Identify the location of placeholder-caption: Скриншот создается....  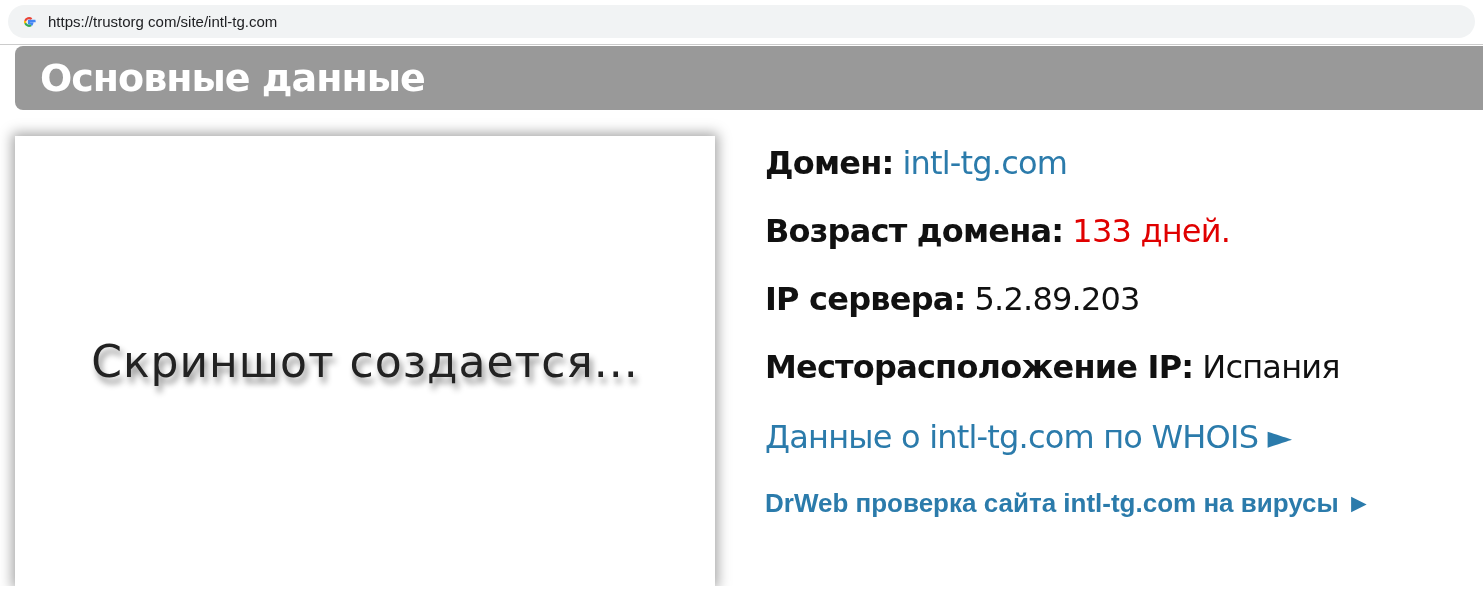
(365, 361).